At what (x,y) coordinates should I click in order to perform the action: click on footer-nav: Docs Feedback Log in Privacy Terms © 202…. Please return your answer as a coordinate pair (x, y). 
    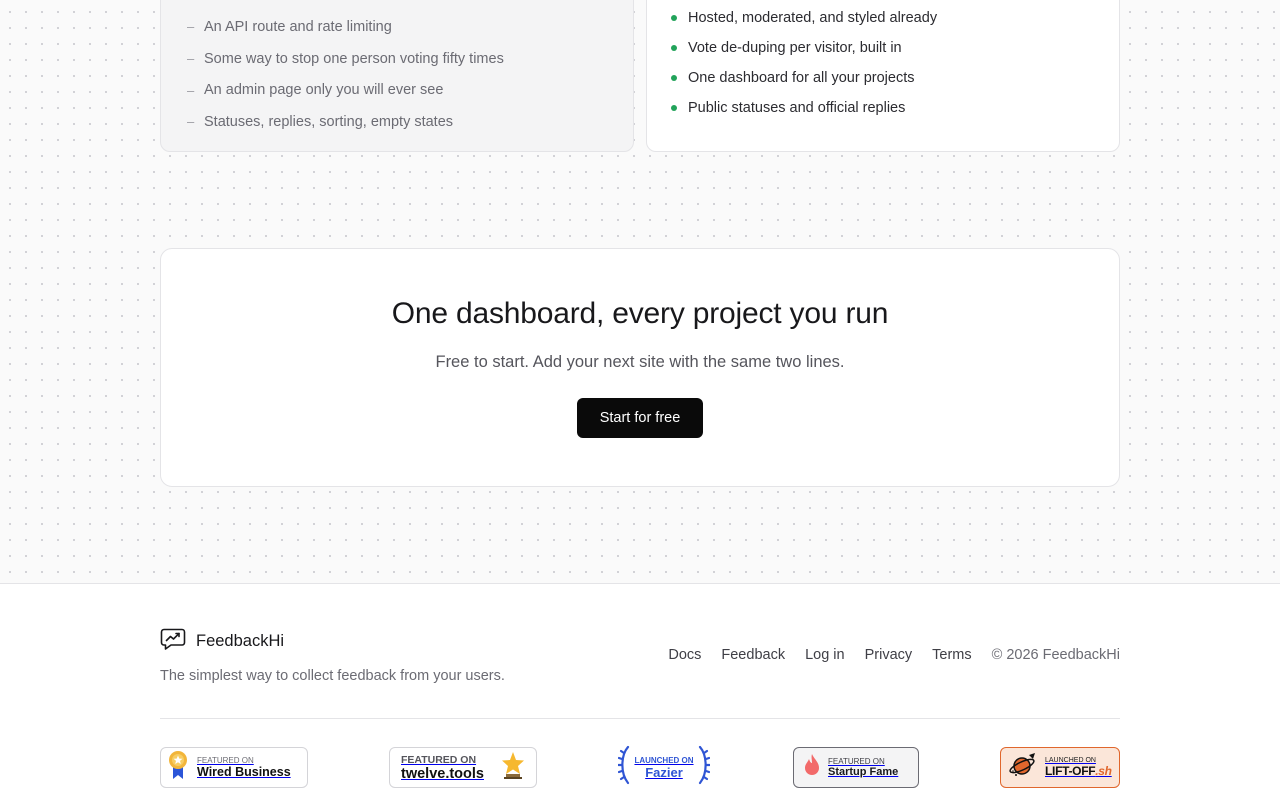
    Looking at the image, I should click on (884, 655).